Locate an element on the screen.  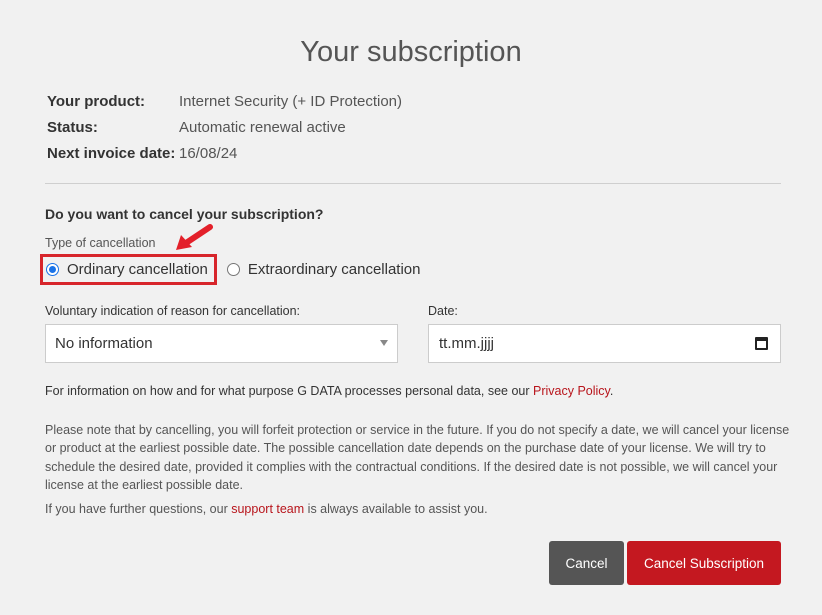
reason-select: No information is located at coordinates (221, 343).